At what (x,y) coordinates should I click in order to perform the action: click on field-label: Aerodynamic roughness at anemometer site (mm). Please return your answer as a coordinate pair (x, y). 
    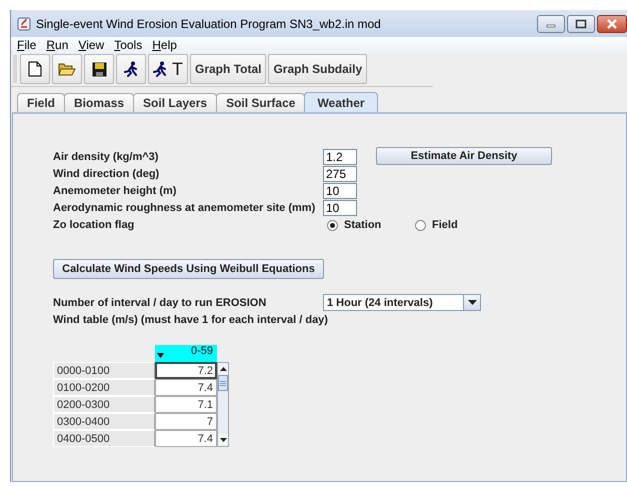
    Looking at the image, I should click on (184, 208).